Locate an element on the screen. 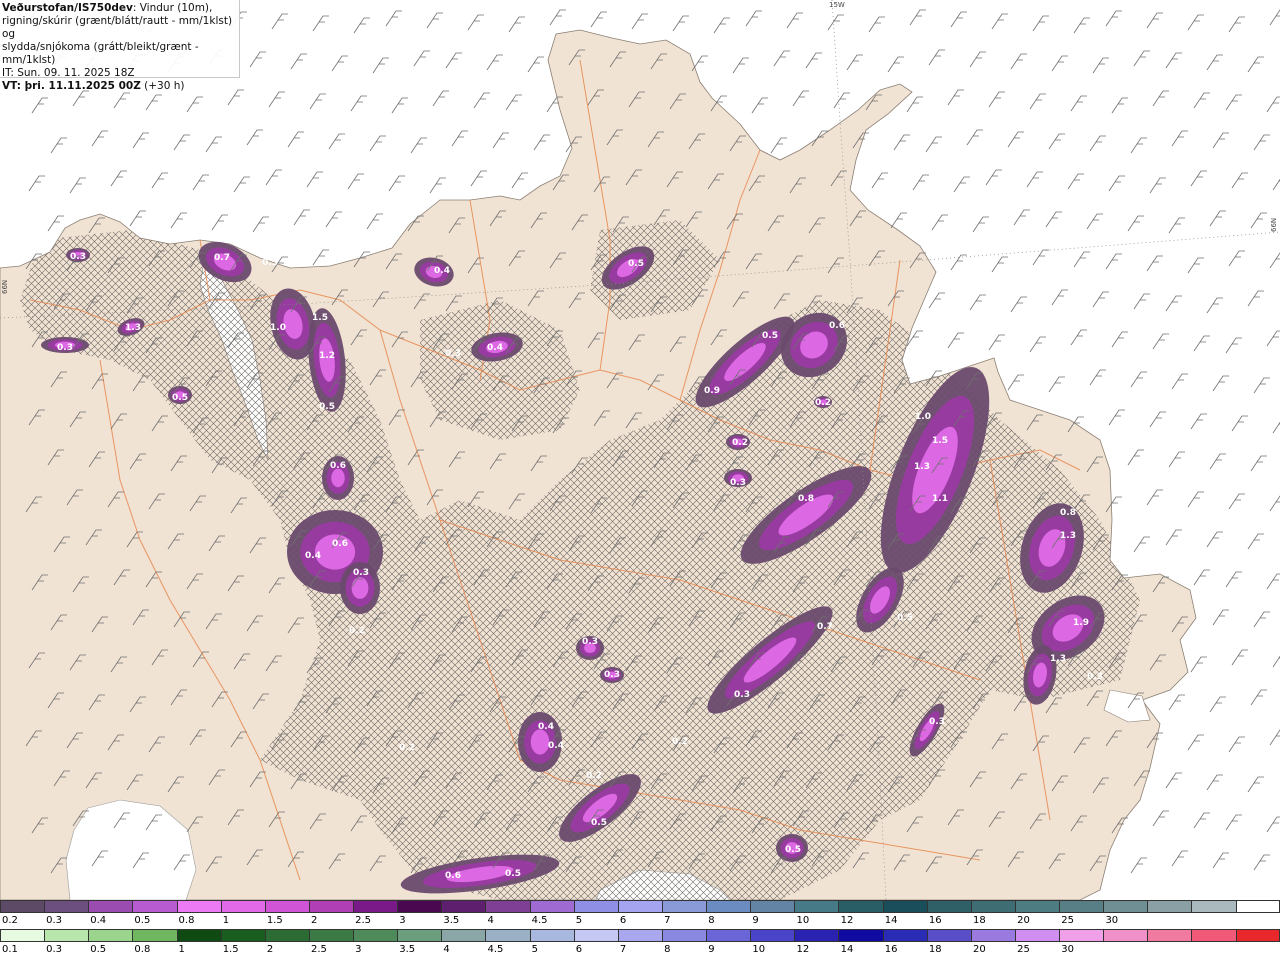  lead-time: (+30 h) is located at coordinates (162, 86).